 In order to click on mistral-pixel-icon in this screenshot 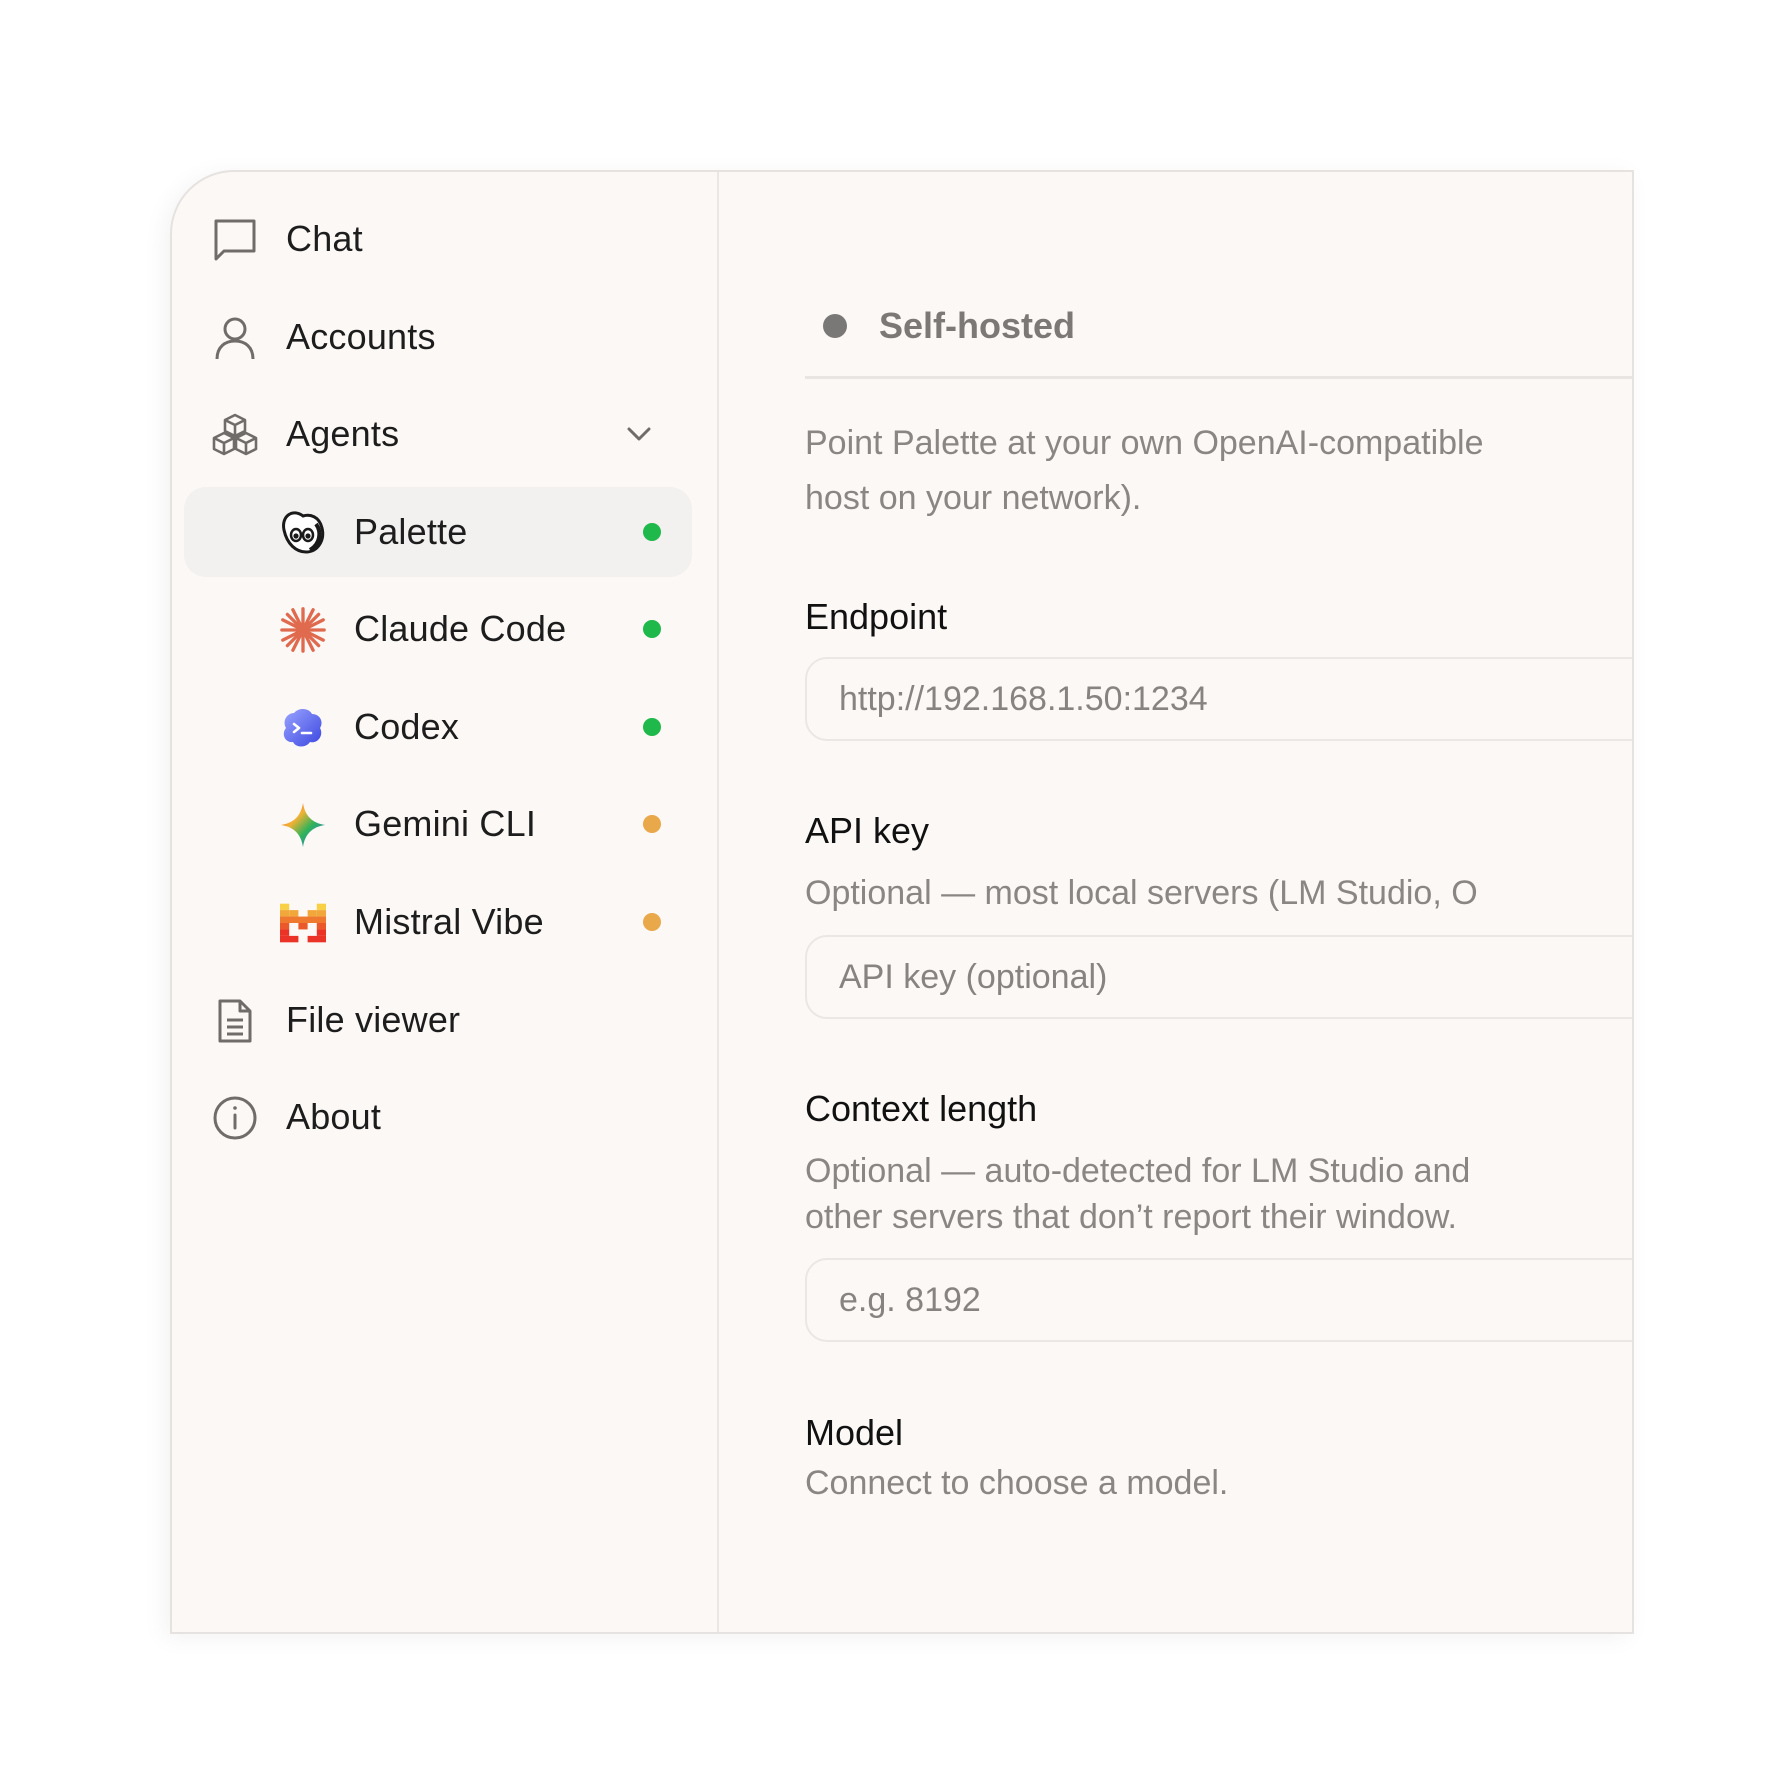, I will do `click(303, 923)`.